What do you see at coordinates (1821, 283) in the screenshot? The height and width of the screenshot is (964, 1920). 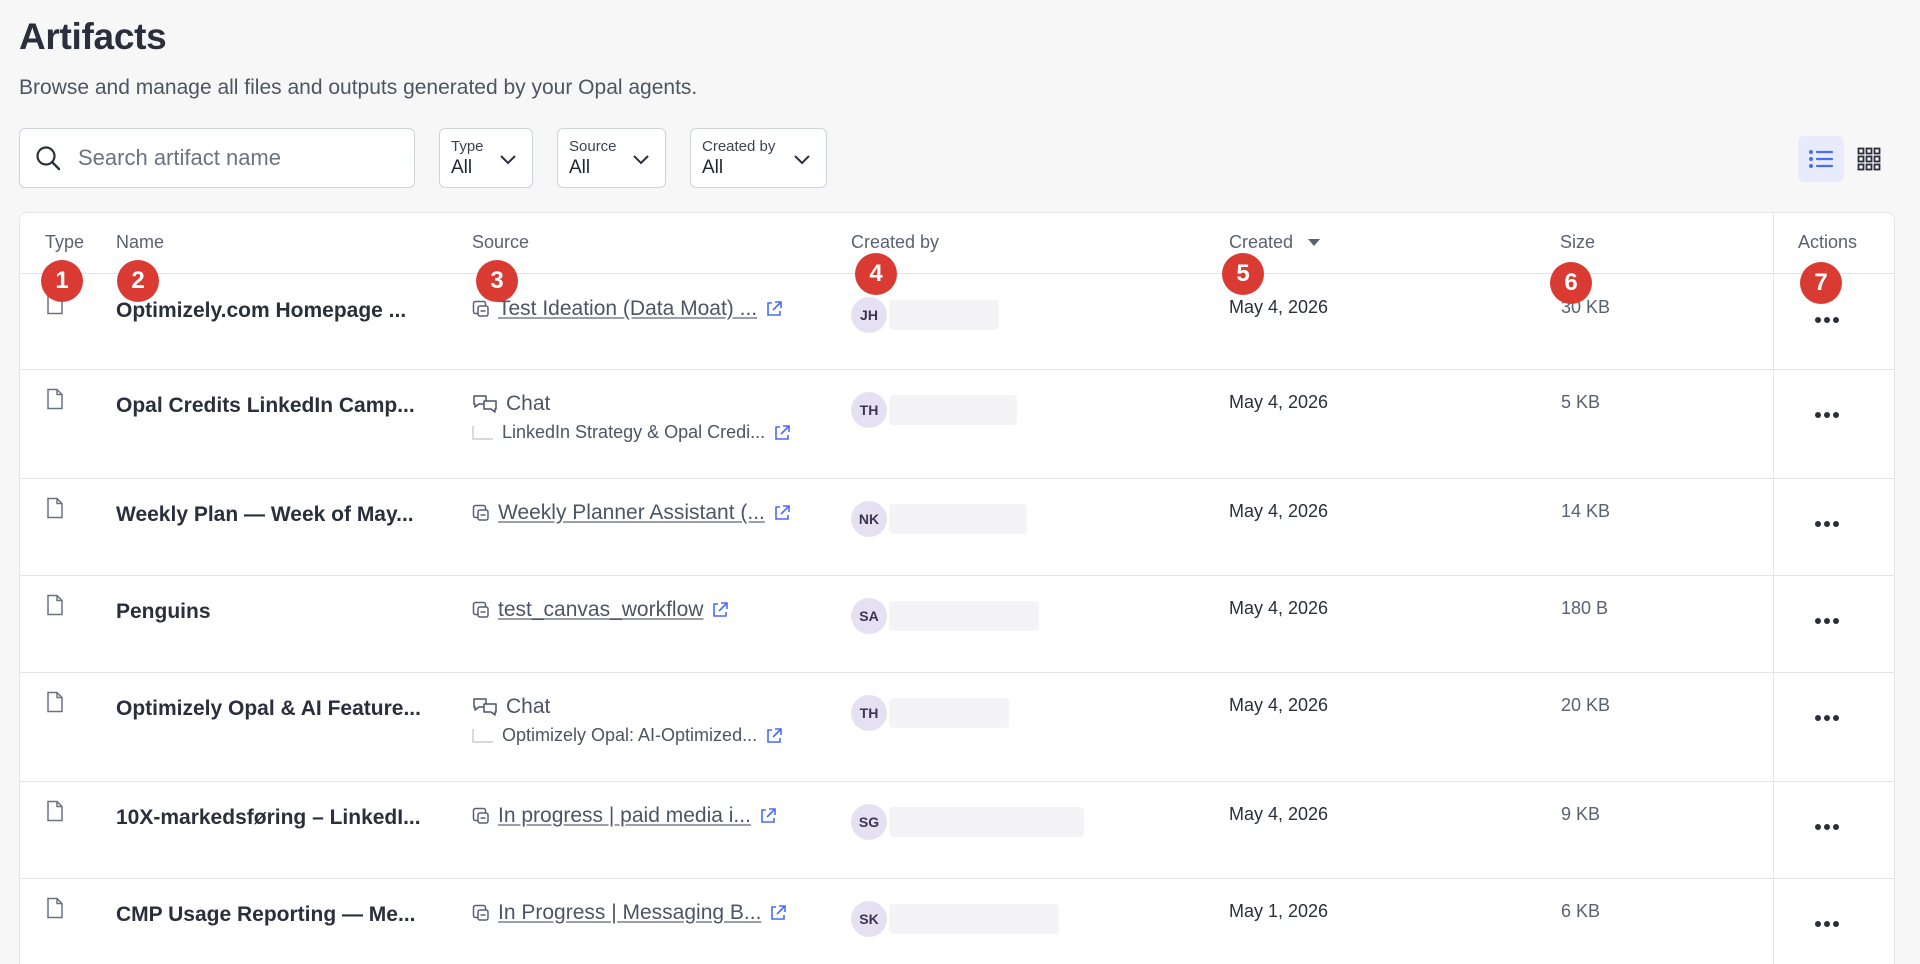 I see `annotation-marker: 7` at bounding box center [1821, 283].